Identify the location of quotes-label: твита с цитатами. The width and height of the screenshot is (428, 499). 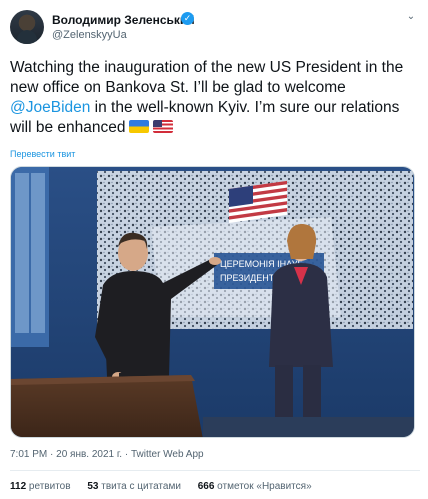
(141, 486).